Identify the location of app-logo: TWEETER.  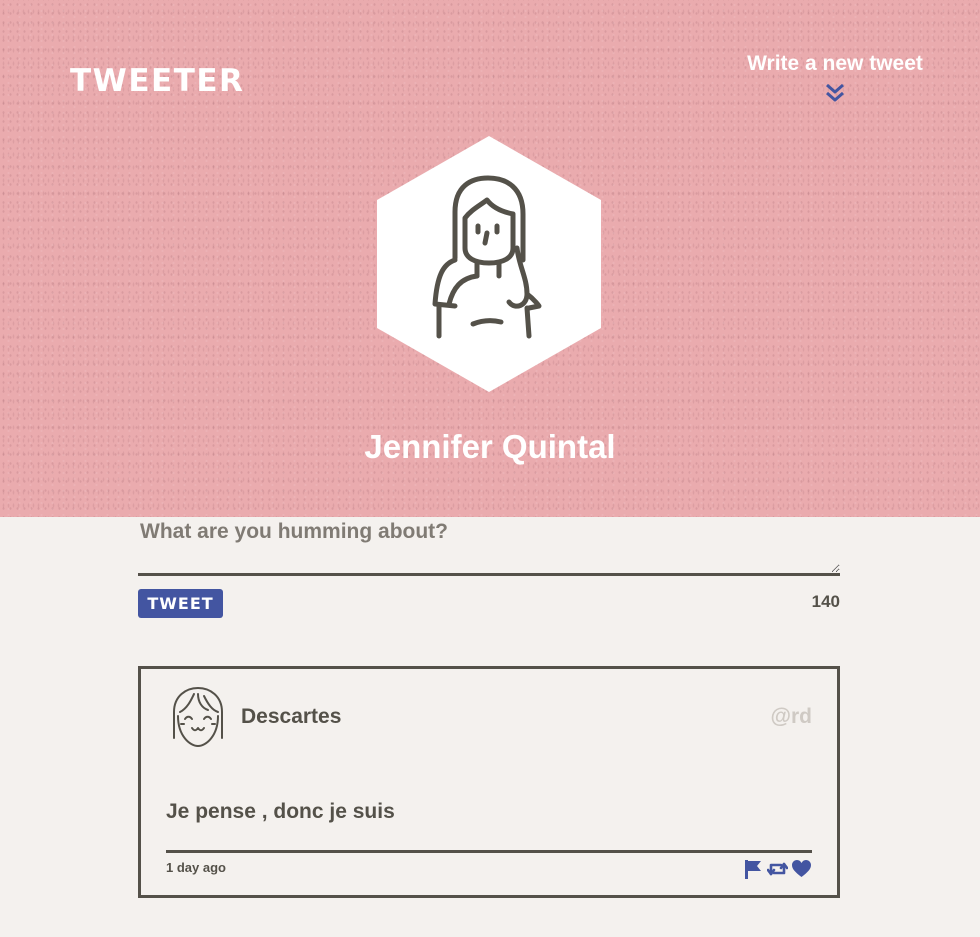
(157, 81).